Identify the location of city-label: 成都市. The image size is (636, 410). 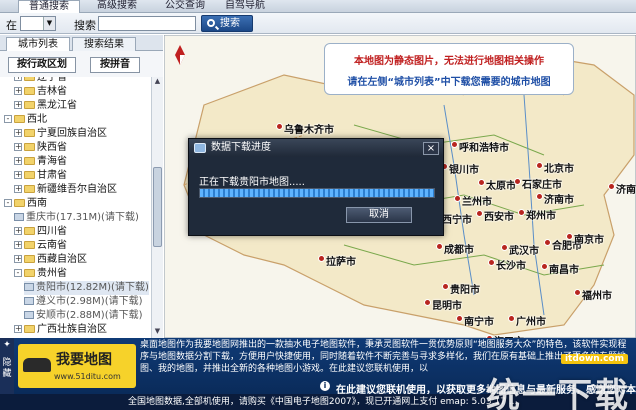
(459, 250).